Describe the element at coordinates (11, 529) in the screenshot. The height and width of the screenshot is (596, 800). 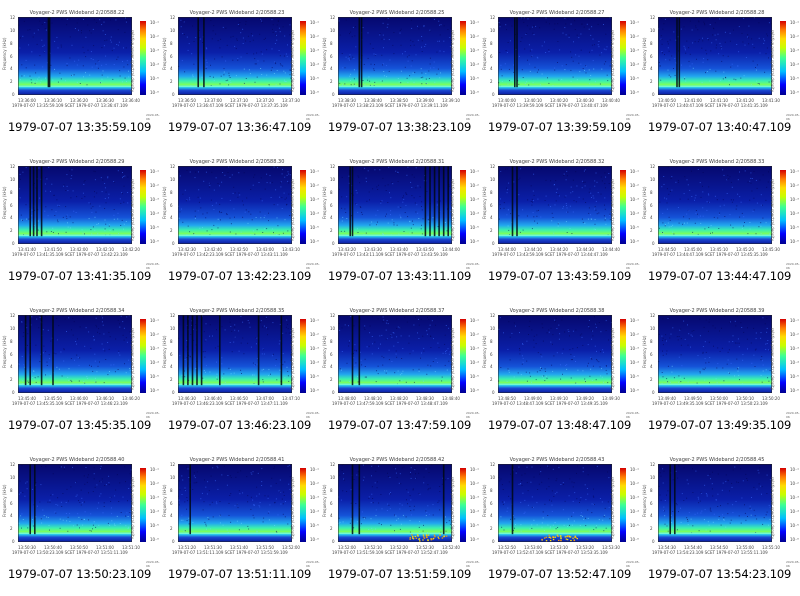
I see `y-tick-label: 2` at that location.